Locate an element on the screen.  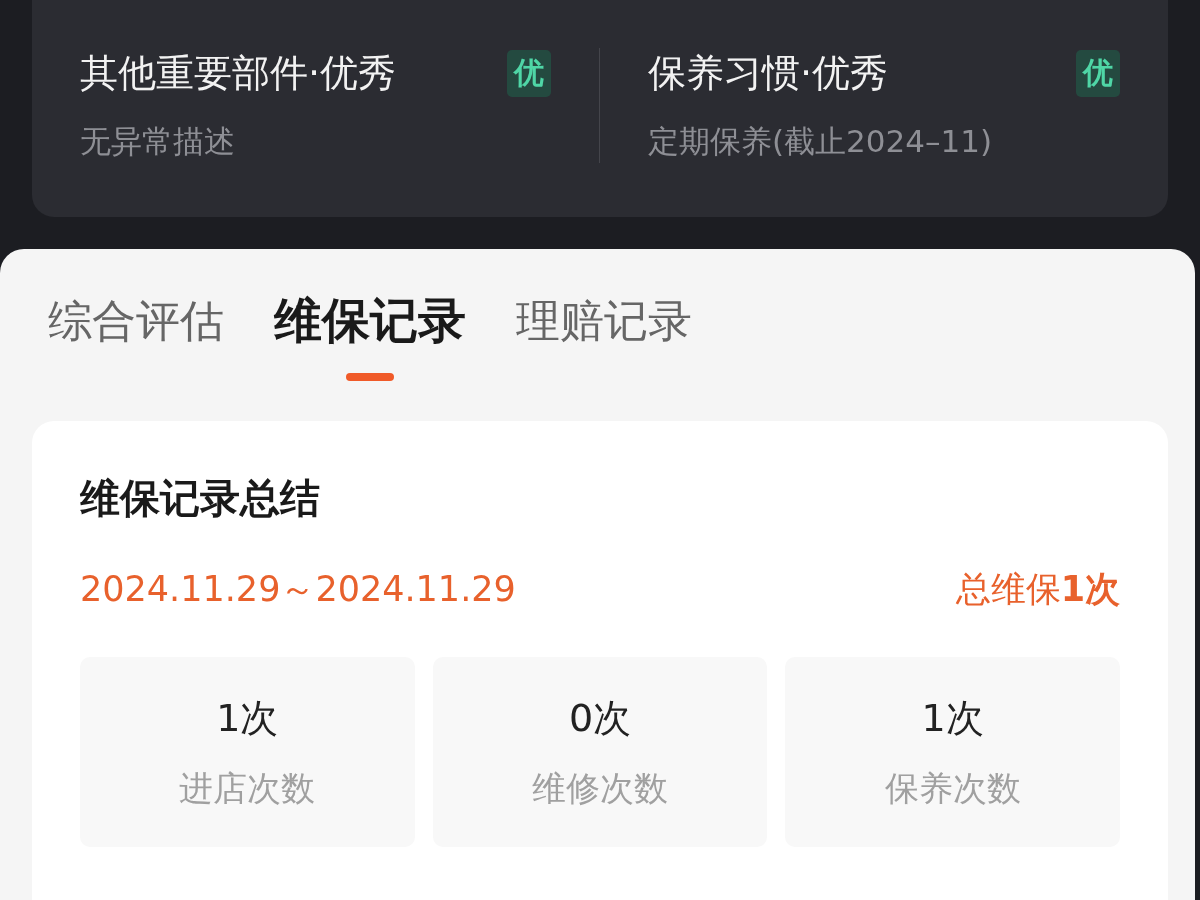
stat-value: 0次 is located at coordinates (600, 718).